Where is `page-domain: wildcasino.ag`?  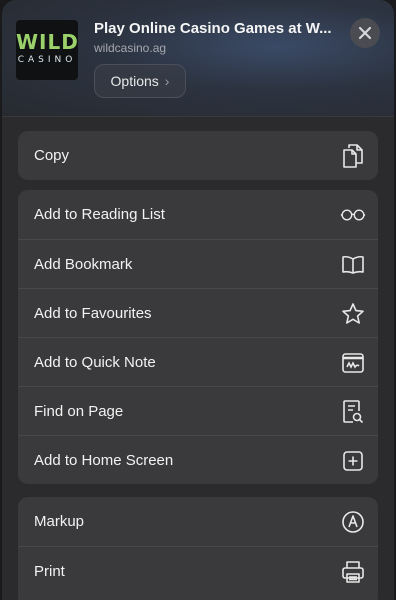 page-domain: wildcasino.ag is located at coordinates (130, 48).